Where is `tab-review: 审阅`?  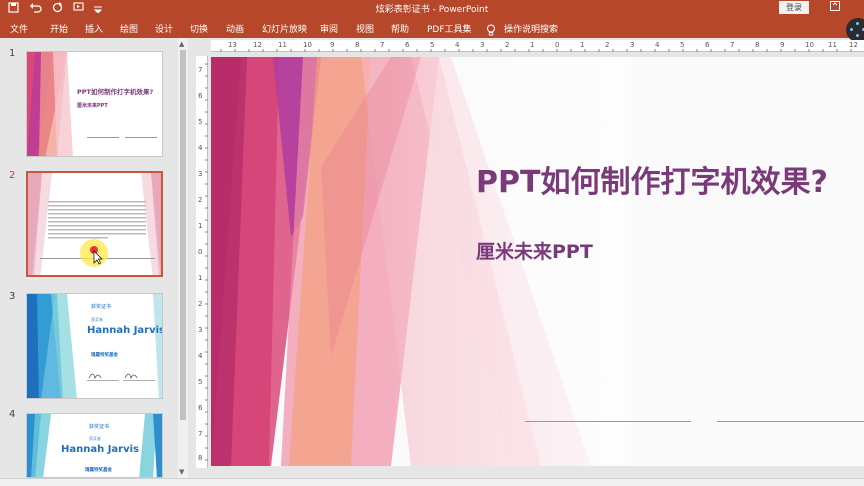 tab-review: 审阅 is located at coordinates (329, 28).